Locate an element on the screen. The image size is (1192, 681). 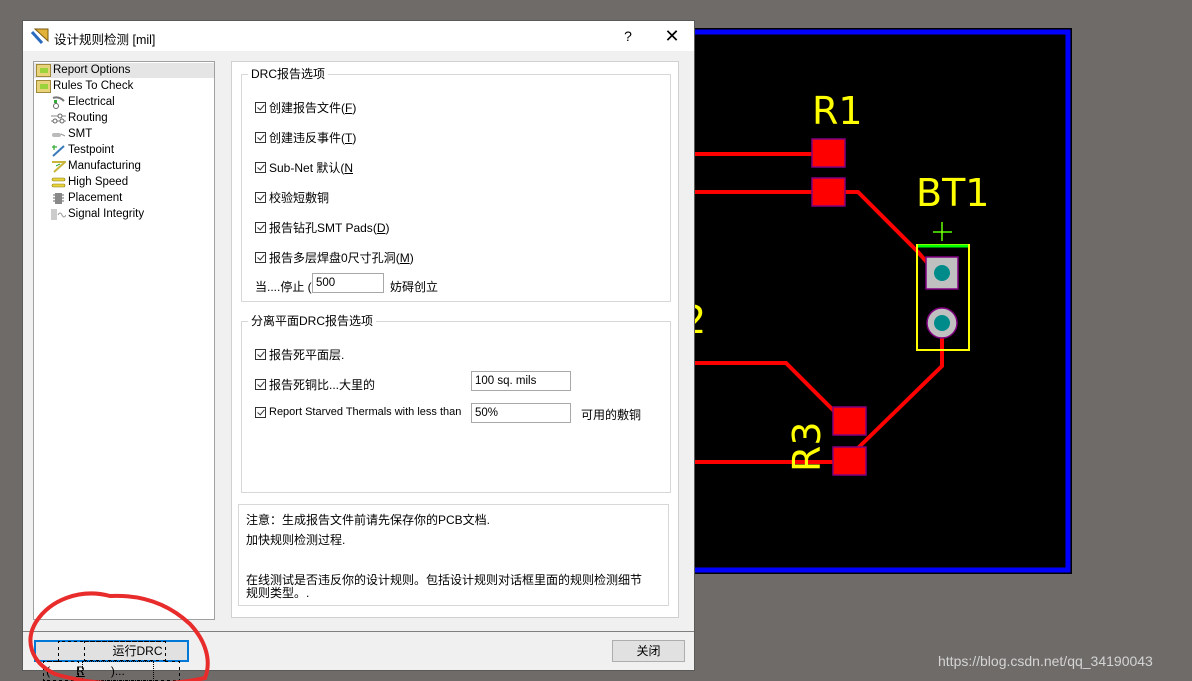
designator-bt1: BT1 is located at coordinates (952, 193).